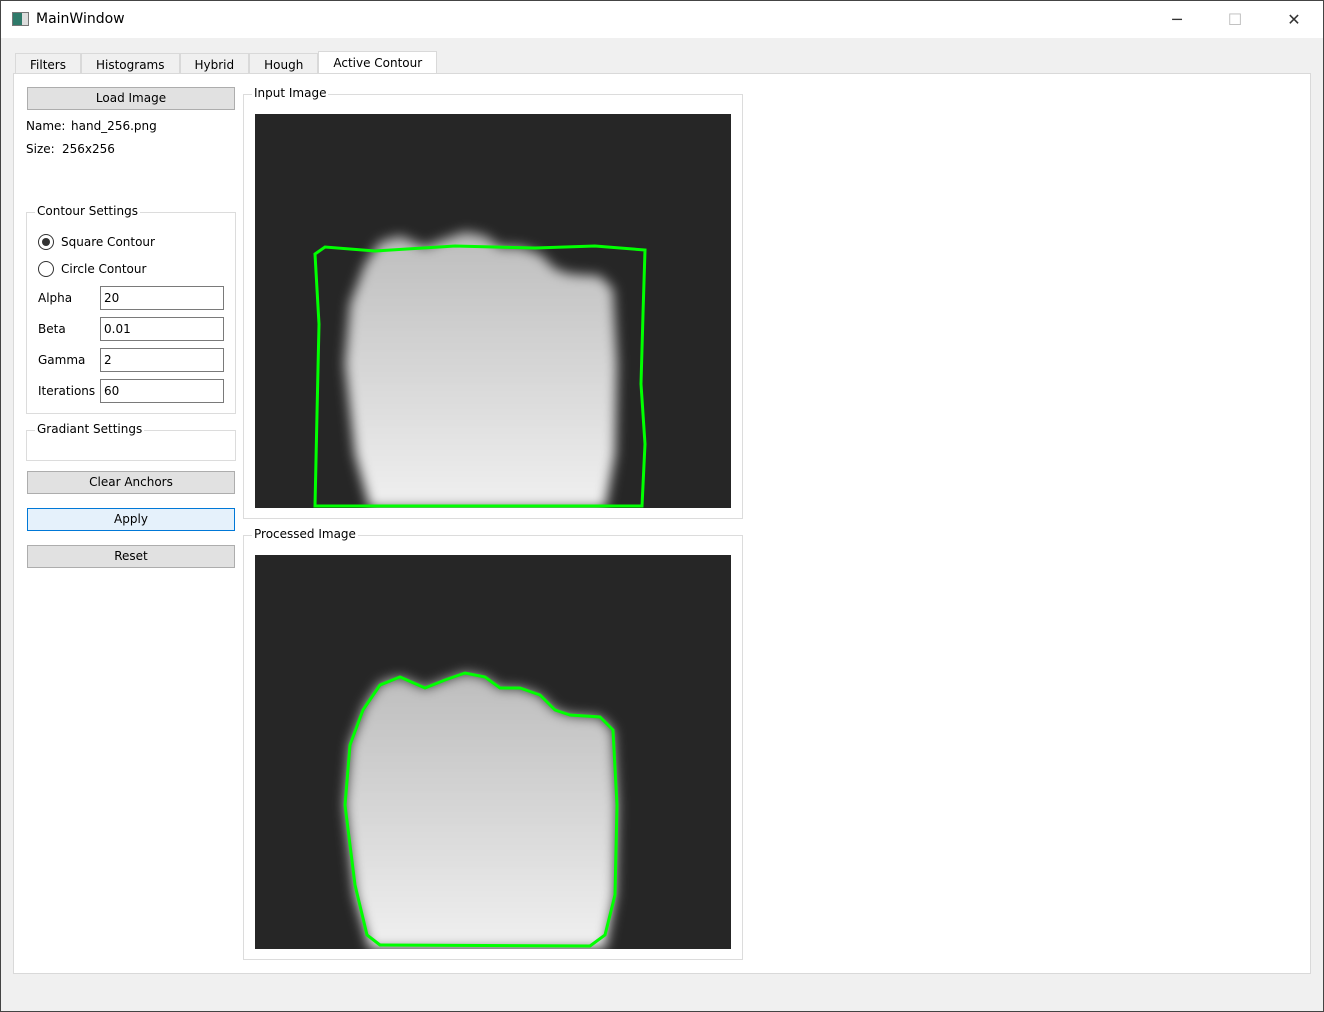 Image resolution: width=1324 pixels, height=1012 pixels. I want to click on app-icon, so click(20, 19).